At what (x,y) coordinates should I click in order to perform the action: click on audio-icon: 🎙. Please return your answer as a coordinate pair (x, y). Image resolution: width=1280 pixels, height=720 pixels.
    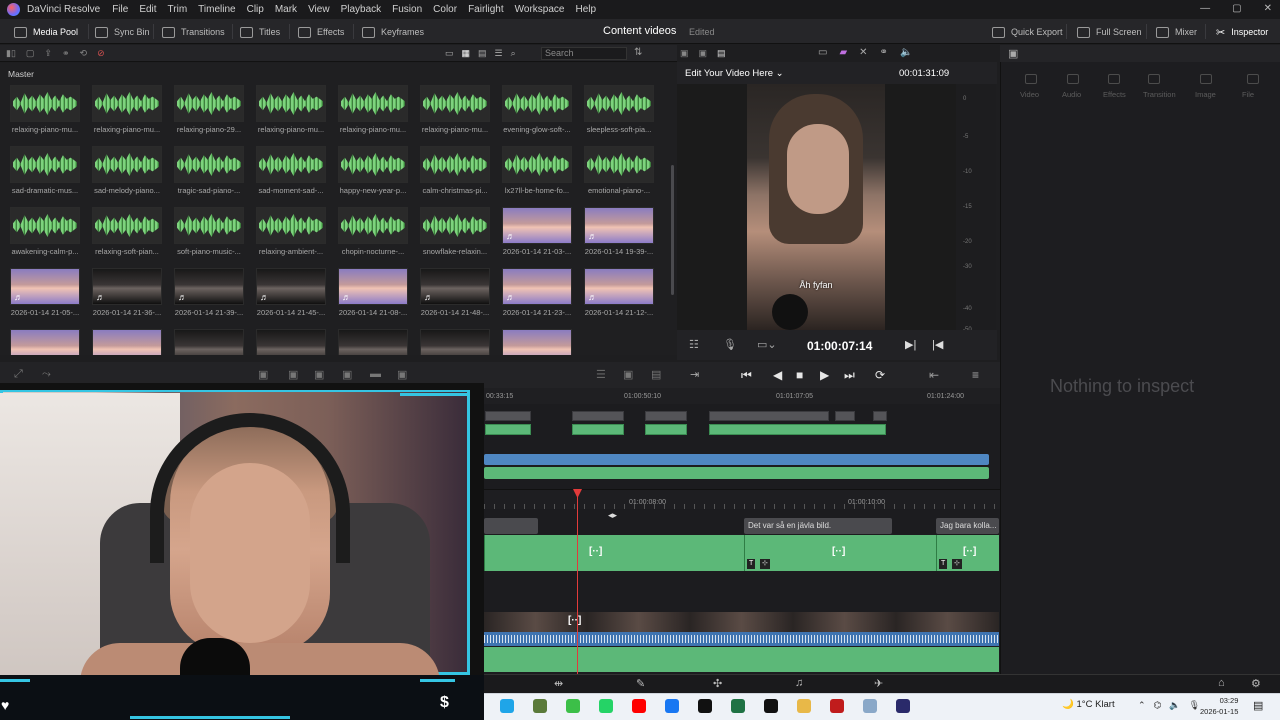
    Looking at the image, I should click on (730, 344).